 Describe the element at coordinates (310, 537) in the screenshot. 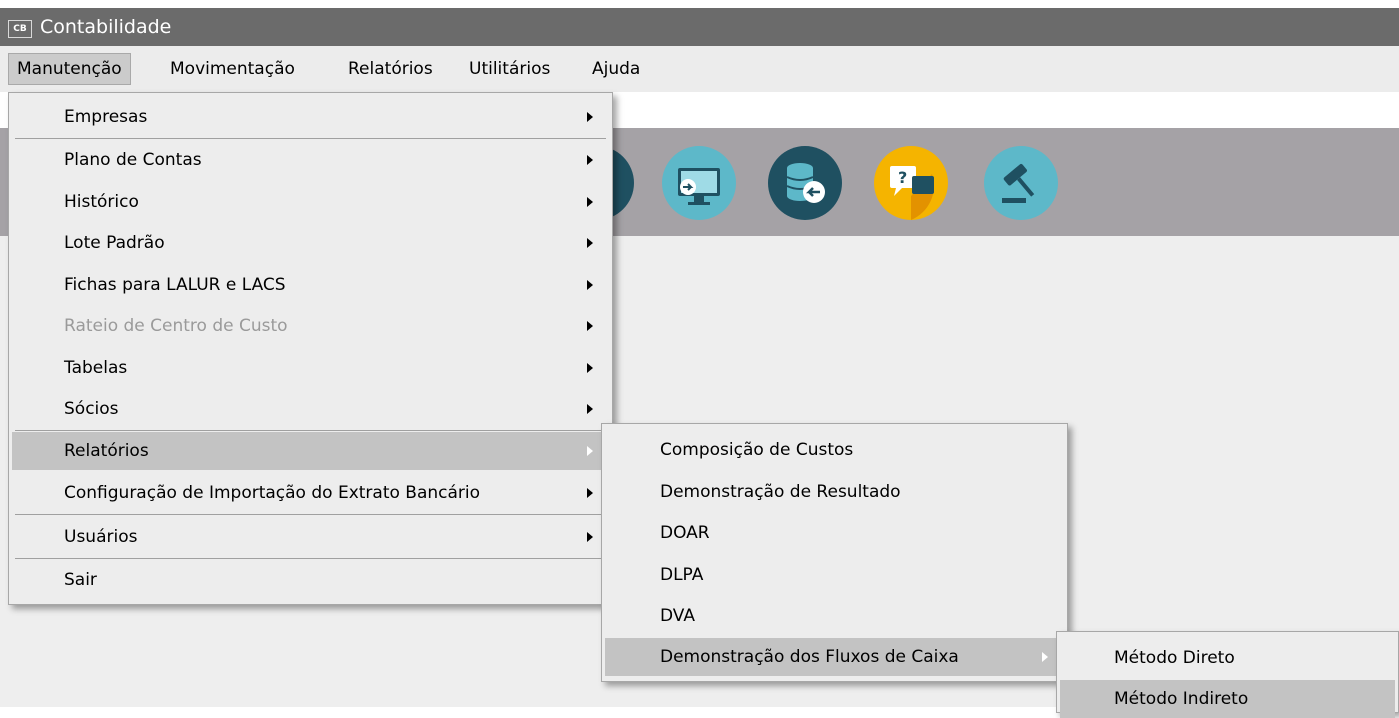

I see `menu-item-usuarios: Usuários` at that location.